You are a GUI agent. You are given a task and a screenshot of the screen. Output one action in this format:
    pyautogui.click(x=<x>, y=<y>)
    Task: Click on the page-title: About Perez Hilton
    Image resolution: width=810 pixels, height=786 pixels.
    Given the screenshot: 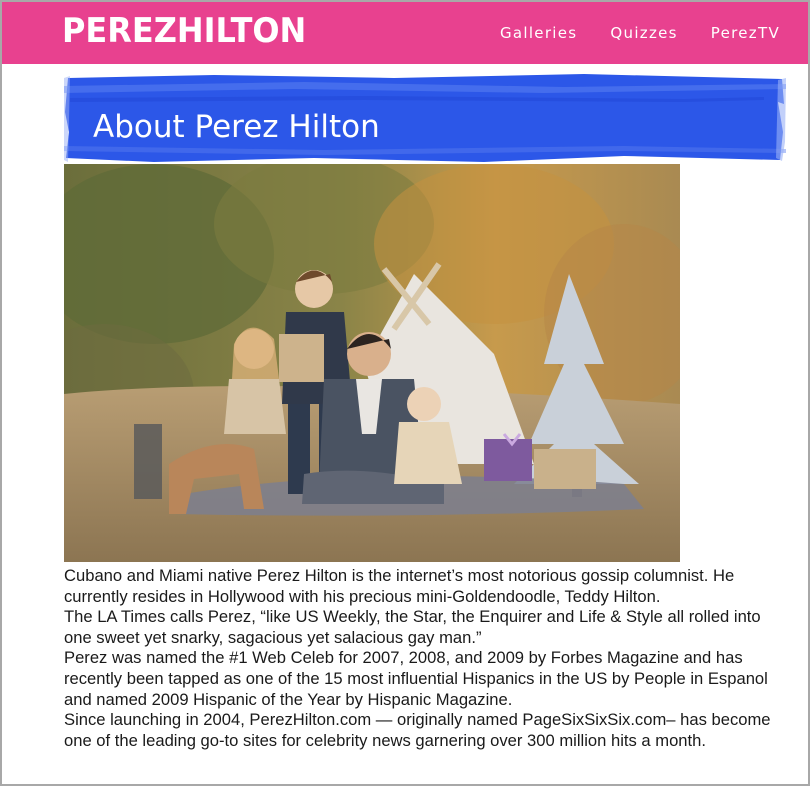 What is the action you would take?
    pyautogui.click(x=236, y=127)
    